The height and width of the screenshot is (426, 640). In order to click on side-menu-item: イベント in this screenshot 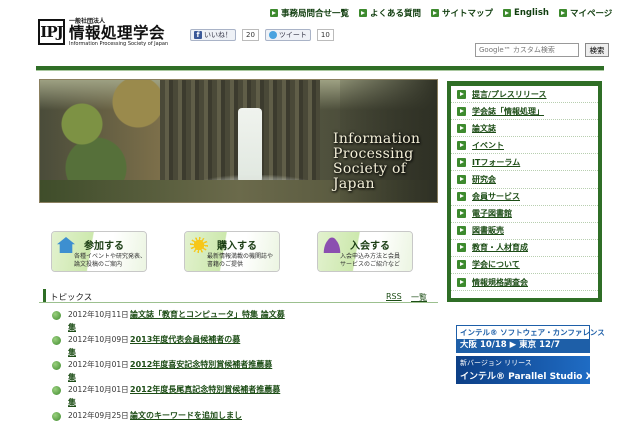, I will do `click(524, 146)`.